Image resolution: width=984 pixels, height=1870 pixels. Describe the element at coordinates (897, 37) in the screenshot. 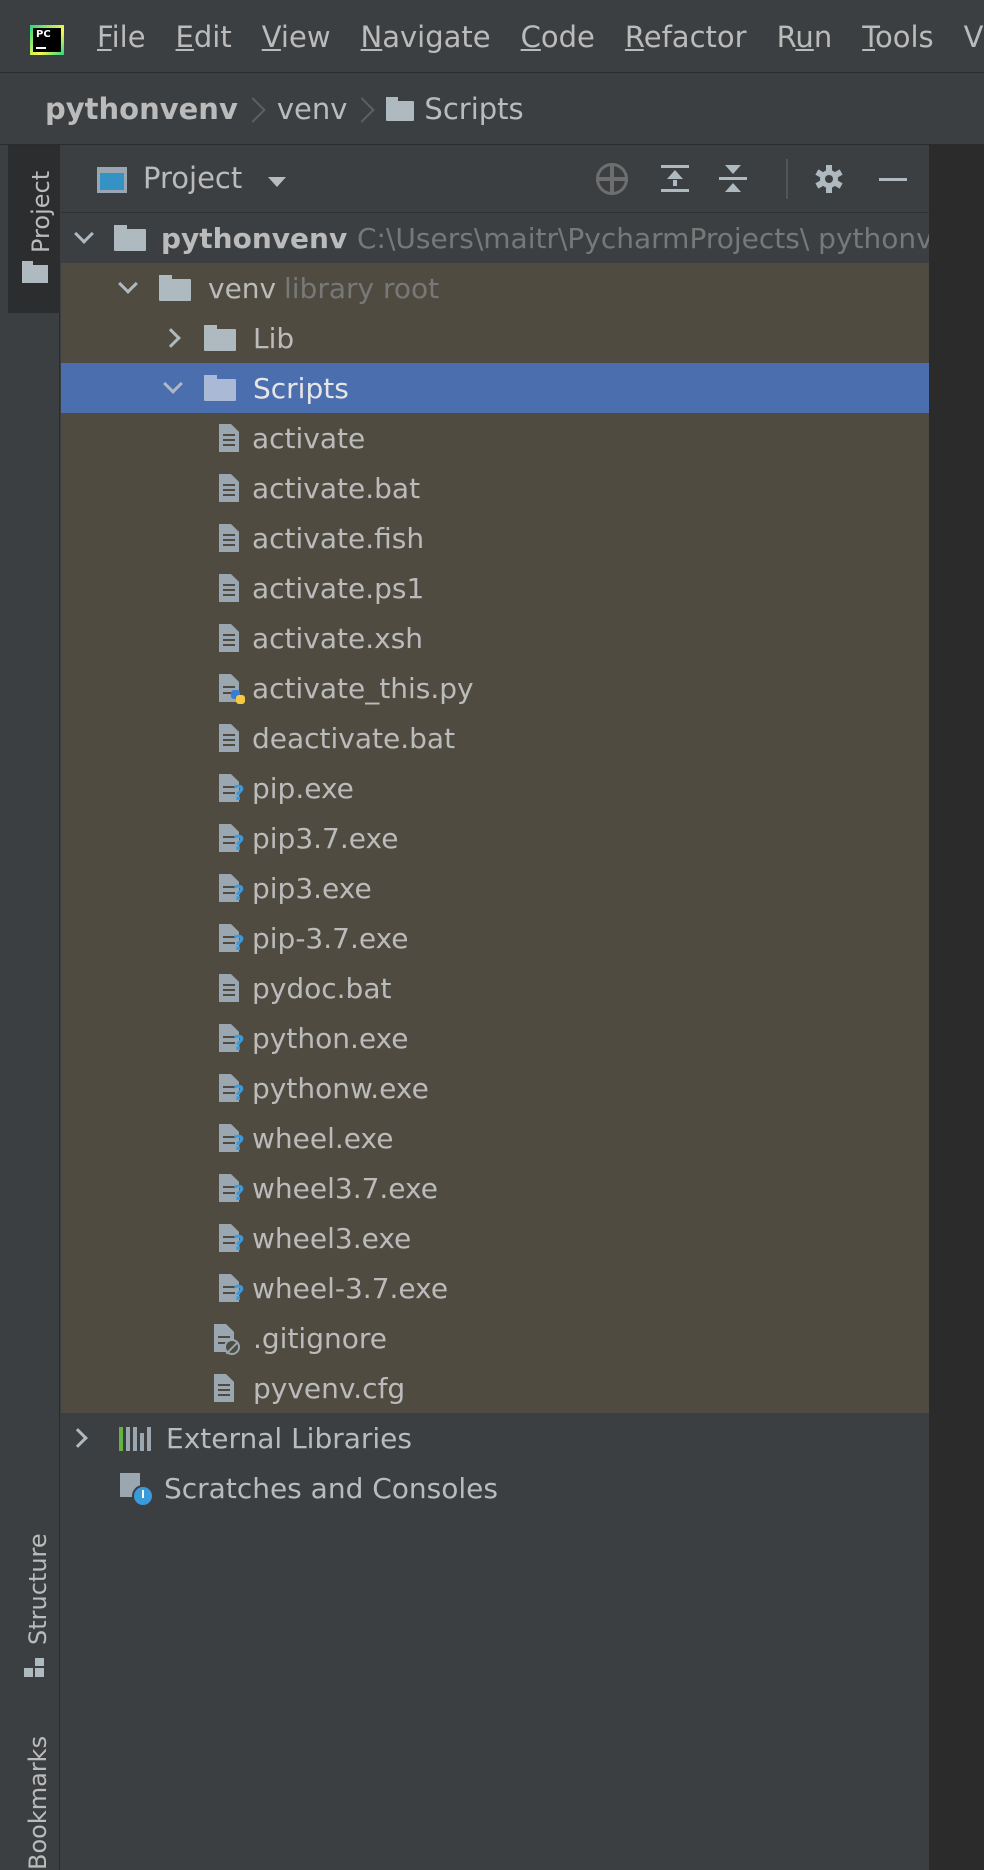

I see `menu-item-7: Tools` at that location.